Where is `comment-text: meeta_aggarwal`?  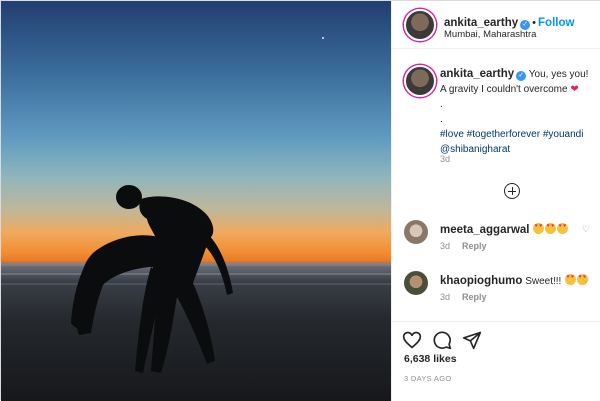 comment-text: meeta_aggarwal is located at coordinates (504, 229).